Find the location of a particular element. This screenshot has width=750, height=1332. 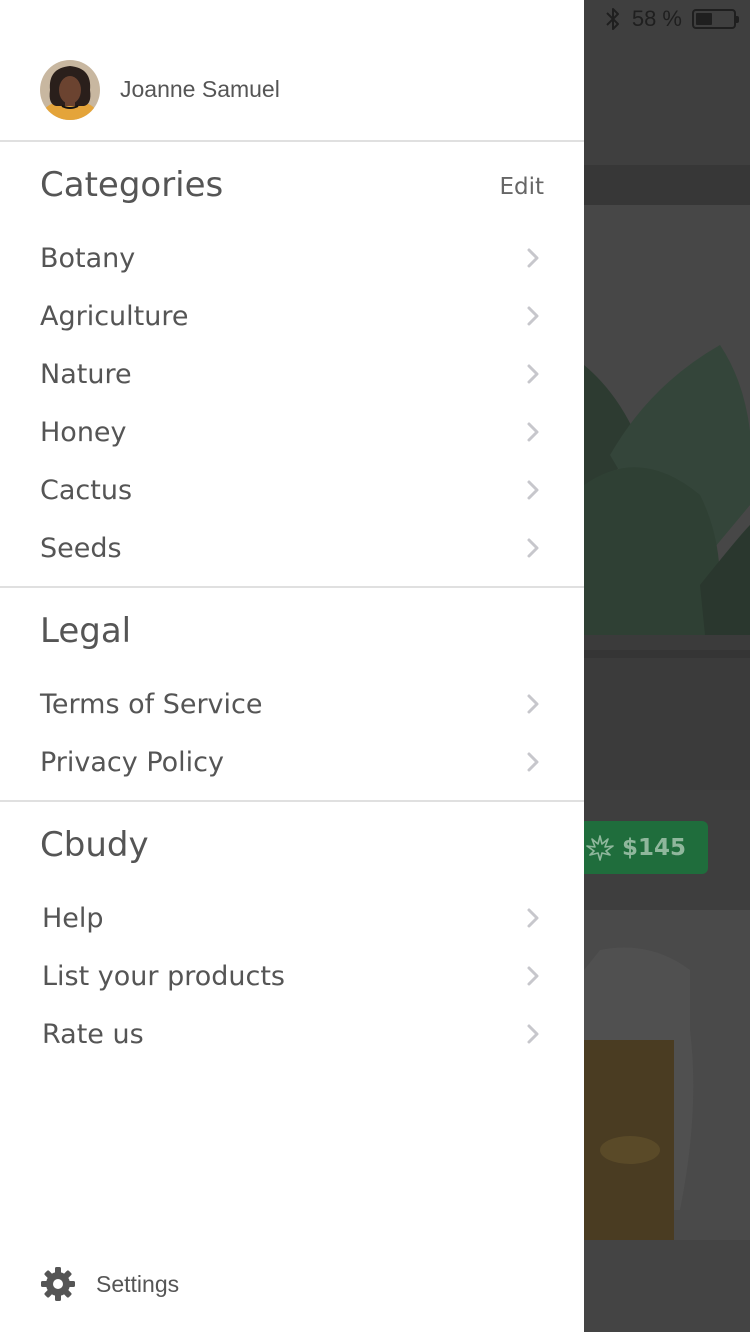

section-title-categories: Categories is located at coordinates (132, 185).